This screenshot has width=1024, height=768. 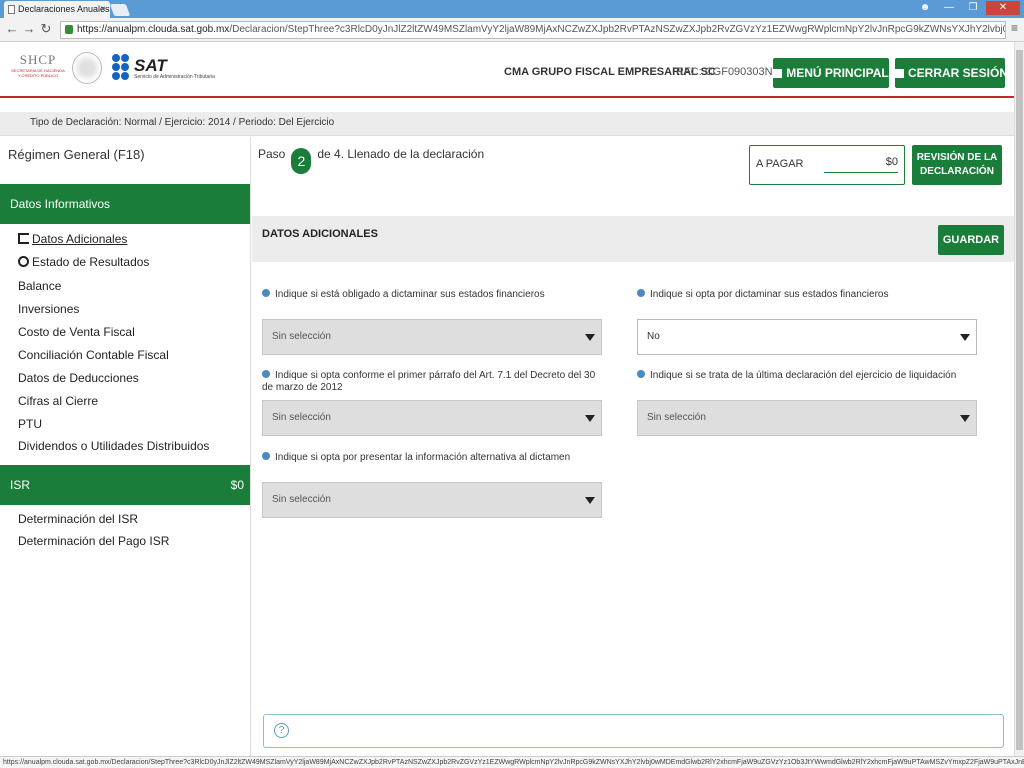 What do you see at coordinates (899, 73) in the screenshot?
I see `sign-out-icon` at bounding box center [899, 73].